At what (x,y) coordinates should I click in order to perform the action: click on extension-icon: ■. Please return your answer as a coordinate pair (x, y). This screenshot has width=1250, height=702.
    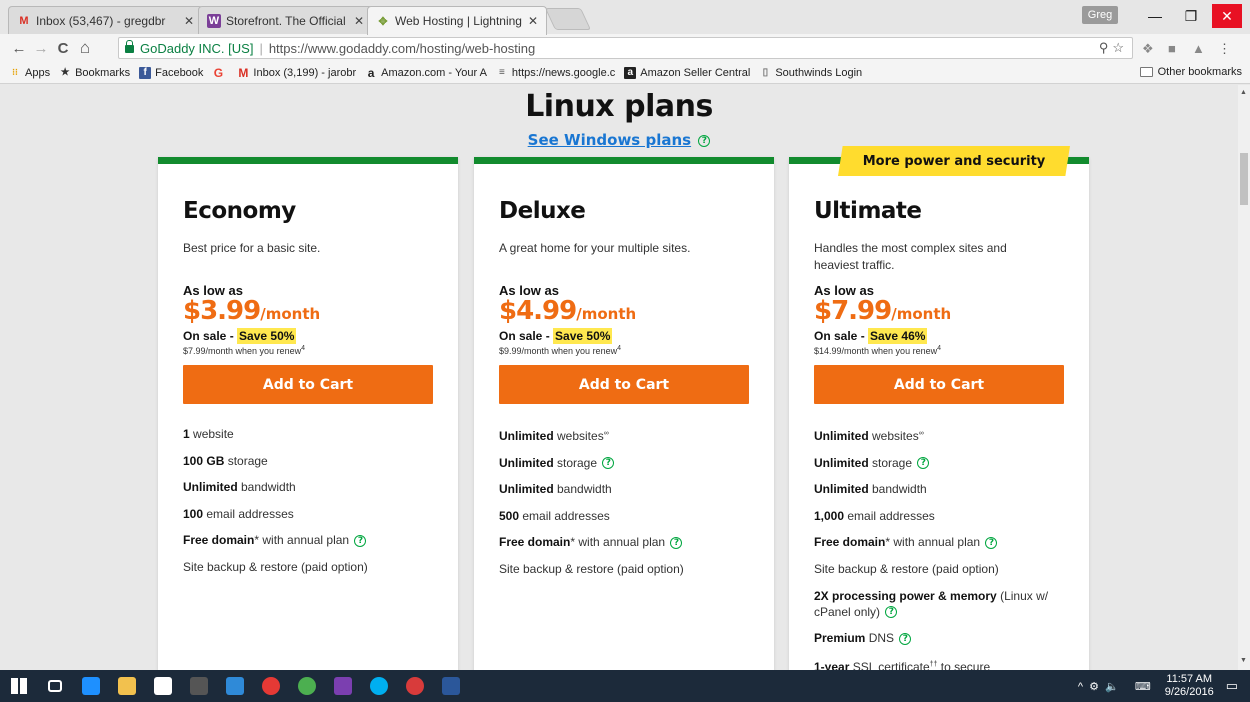
    Looking at the image, I should click on (1172, 48).